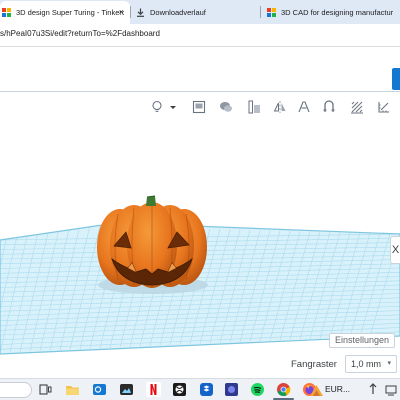 The width and height of the screenshot is (400, 400). Describe the element at coordinates (391, 389) in the screenshot. I see `network-icon` at that location.